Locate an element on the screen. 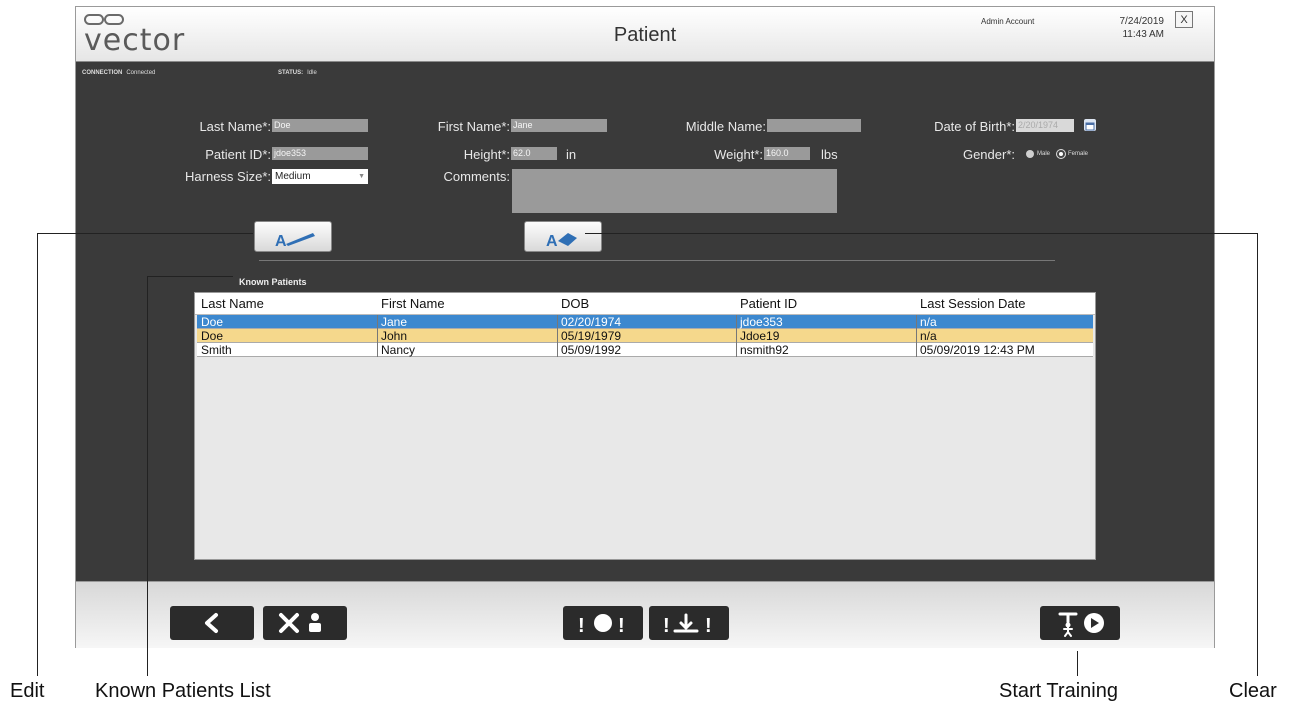 Image resolution: width=1302 pixels, height=708 pixels. unload-button: ! ! is located at coordinates (689, 623).